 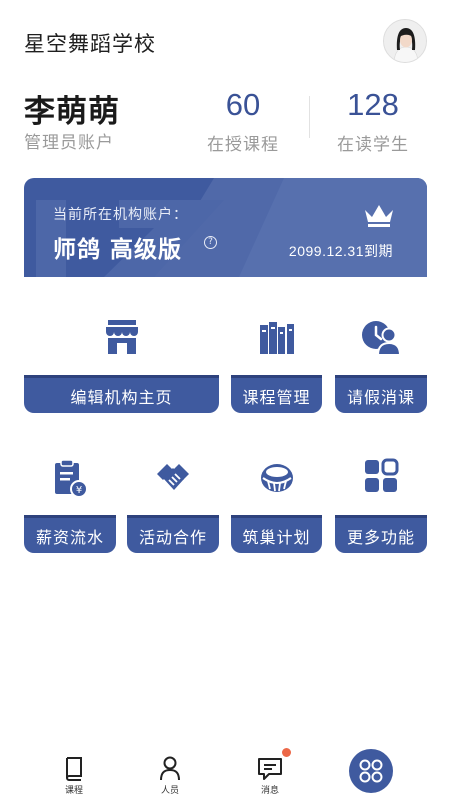 What do you see at coordinates (340, 251) in the screenshot?
I see `banner-expiry: 2099.12.31到期` at bounding box center [340, 251].